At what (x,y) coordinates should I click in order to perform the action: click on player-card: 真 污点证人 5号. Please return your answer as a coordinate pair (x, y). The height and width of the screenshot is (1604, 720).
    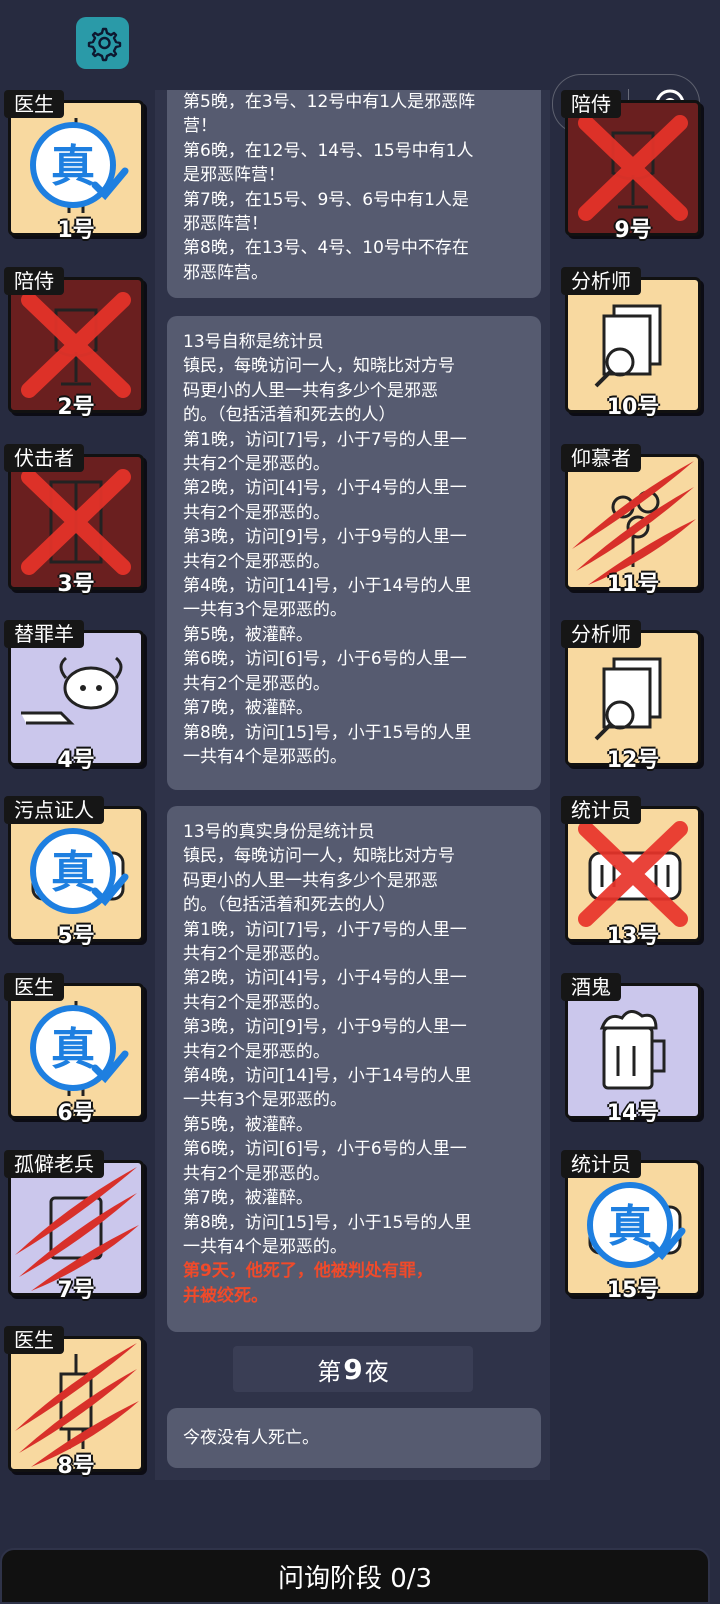
    Looking at the image, I should click on (74, 872).